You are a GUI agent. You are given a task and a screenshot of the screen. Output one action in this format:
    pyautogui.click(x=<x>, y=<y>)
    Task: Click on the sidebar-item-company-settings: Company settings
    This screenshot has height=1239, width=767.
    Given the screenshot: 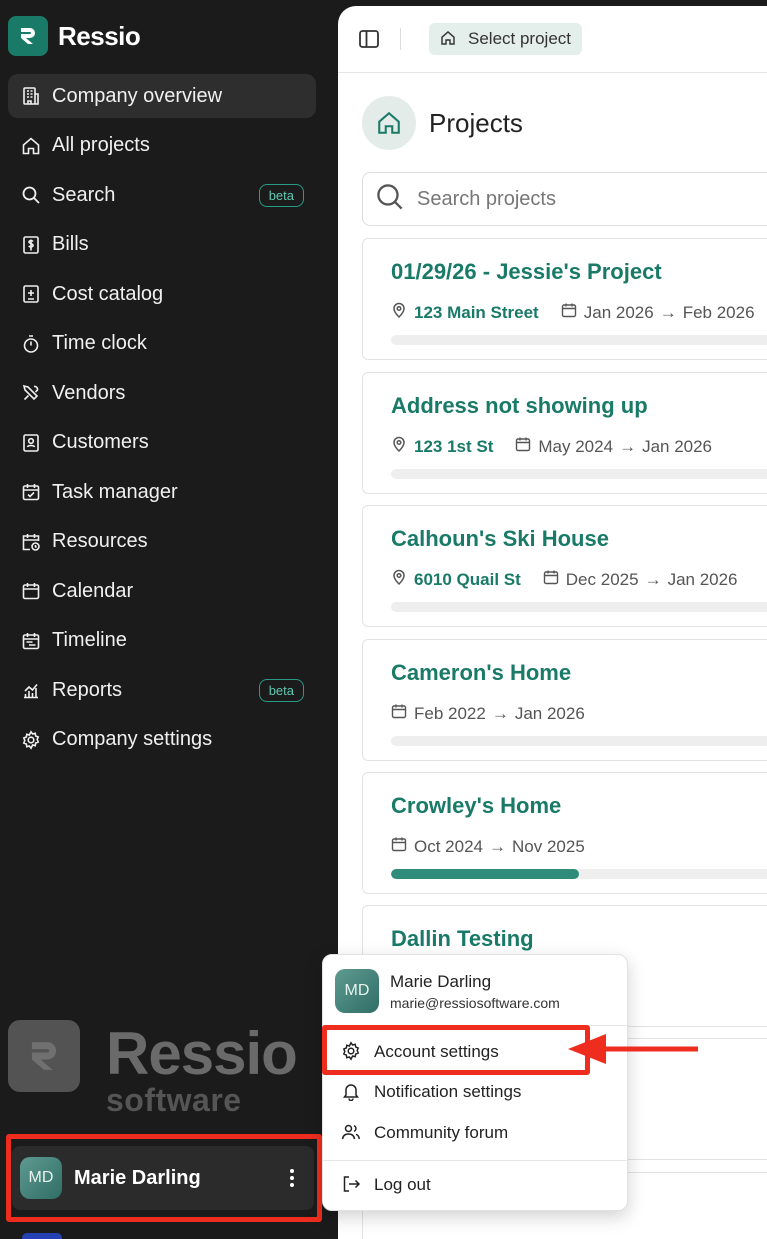 What is the action you would take?
    pyautogui.click(x=162, y=740)
    